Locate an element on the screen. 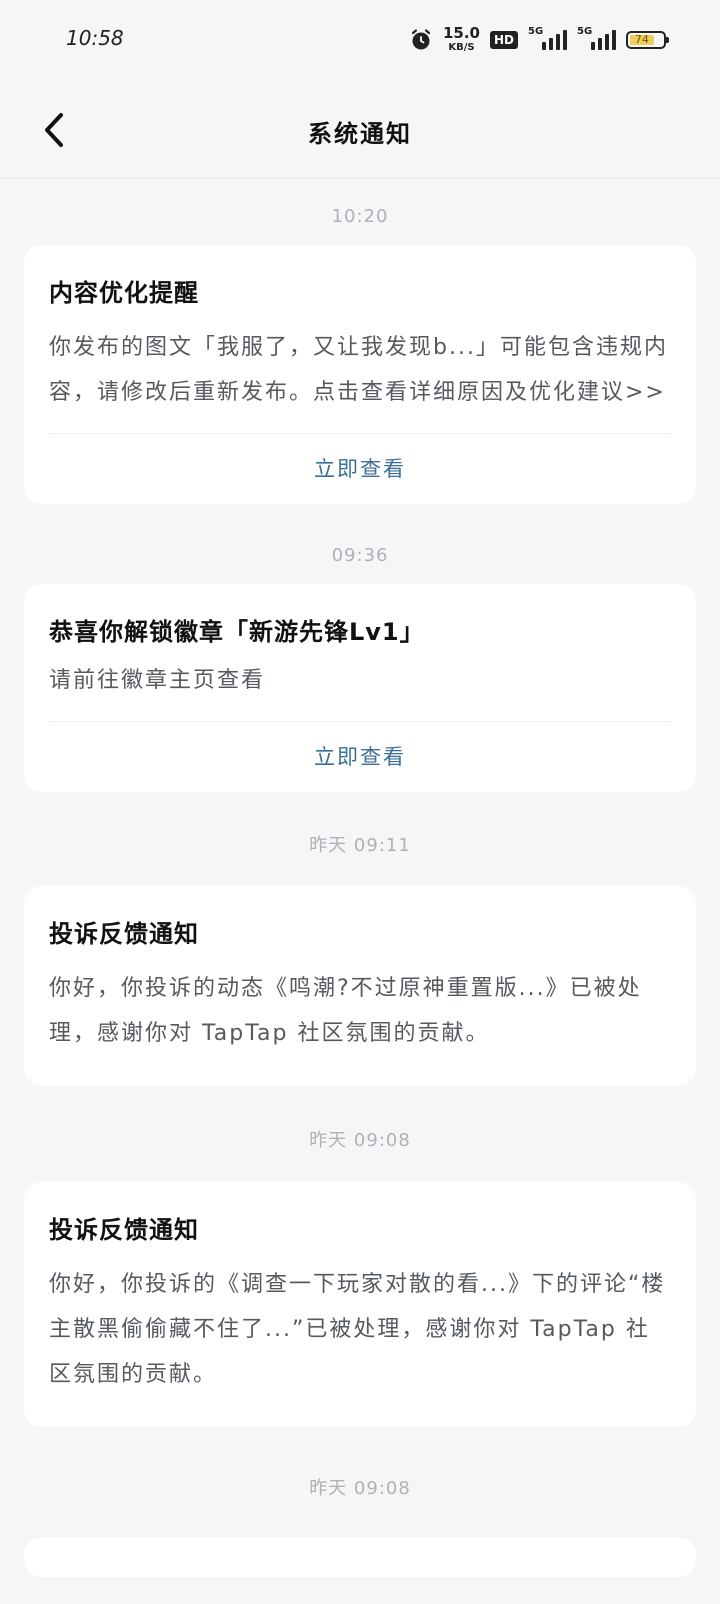 This screenshot has height=1604, width=720. page-title: 系统通知 is located at coordinates (360, 134).